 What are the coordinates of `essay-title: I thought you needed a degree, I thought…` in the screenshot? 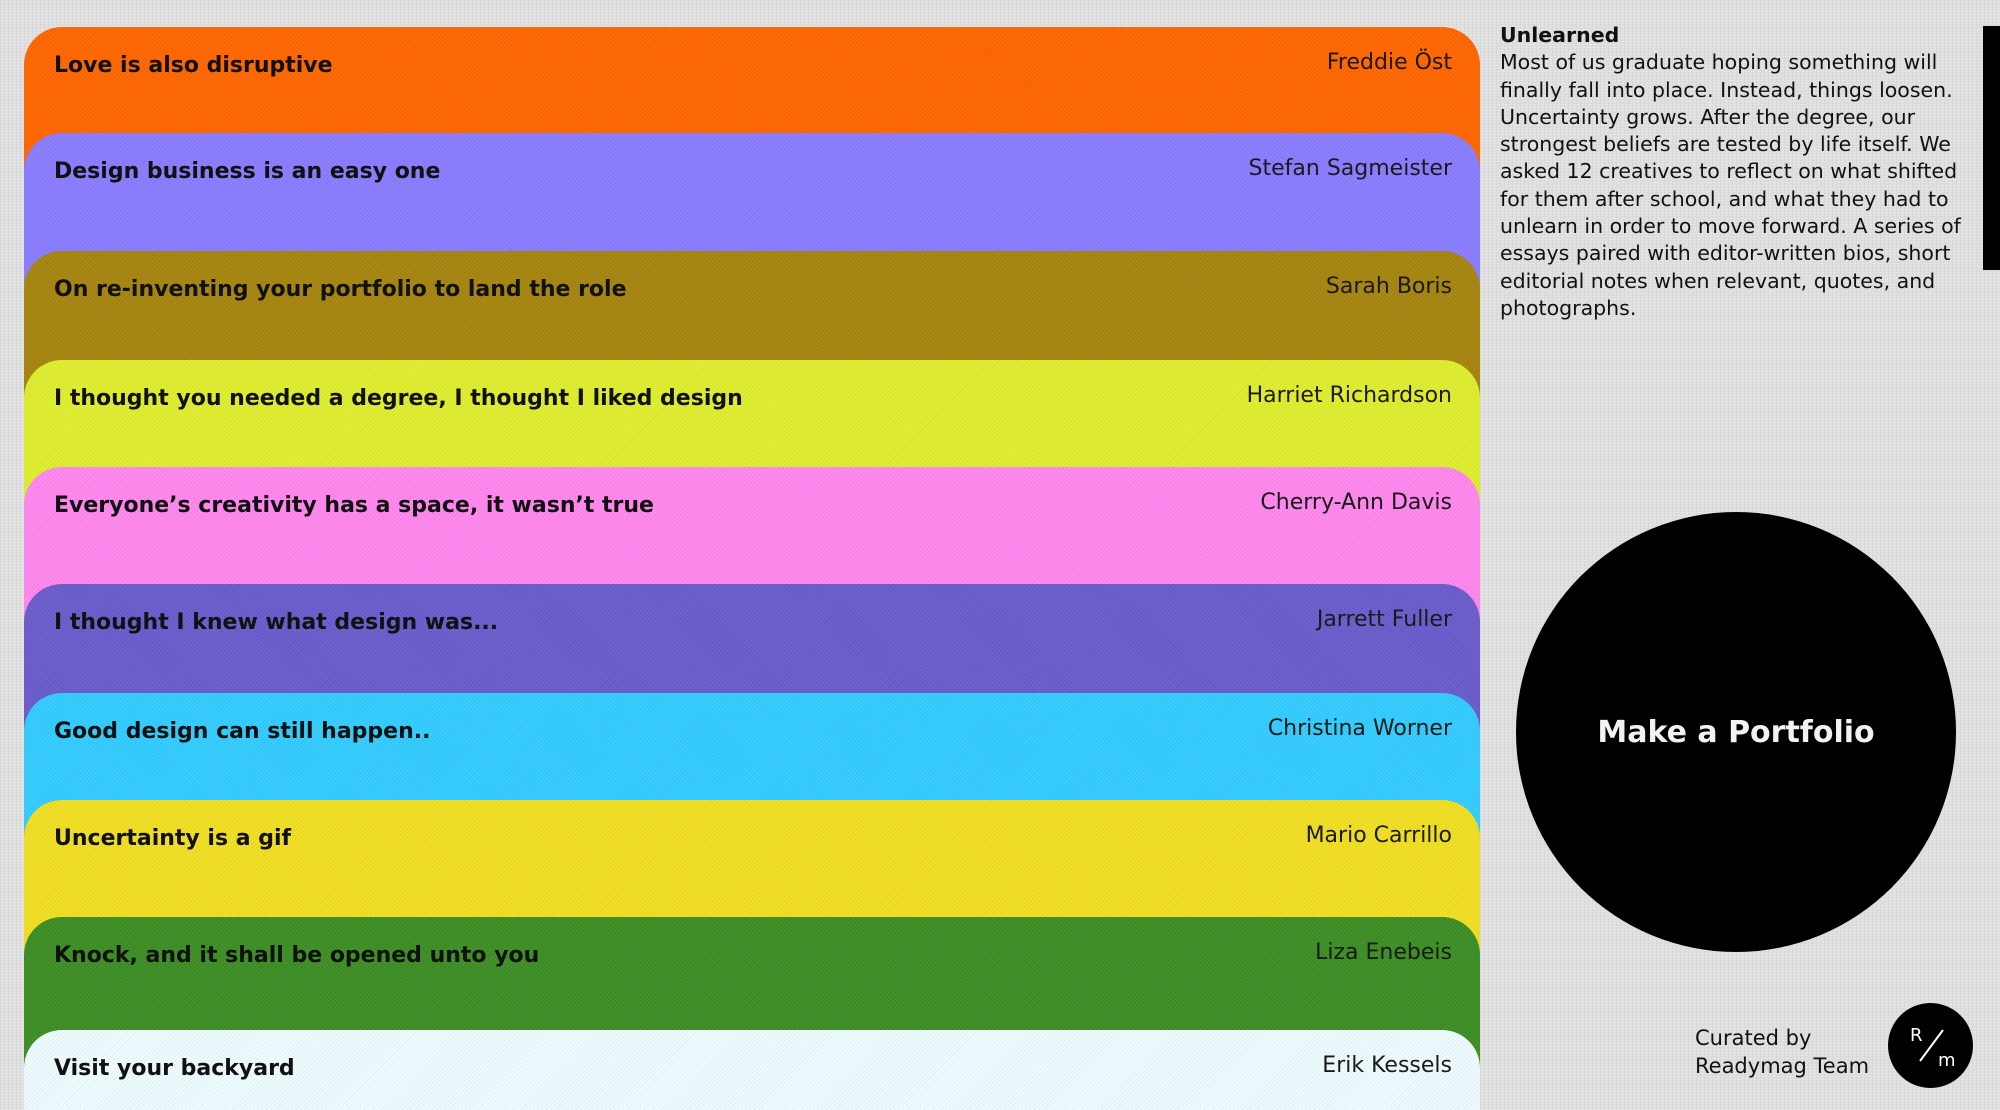 It's located at (398, 398).